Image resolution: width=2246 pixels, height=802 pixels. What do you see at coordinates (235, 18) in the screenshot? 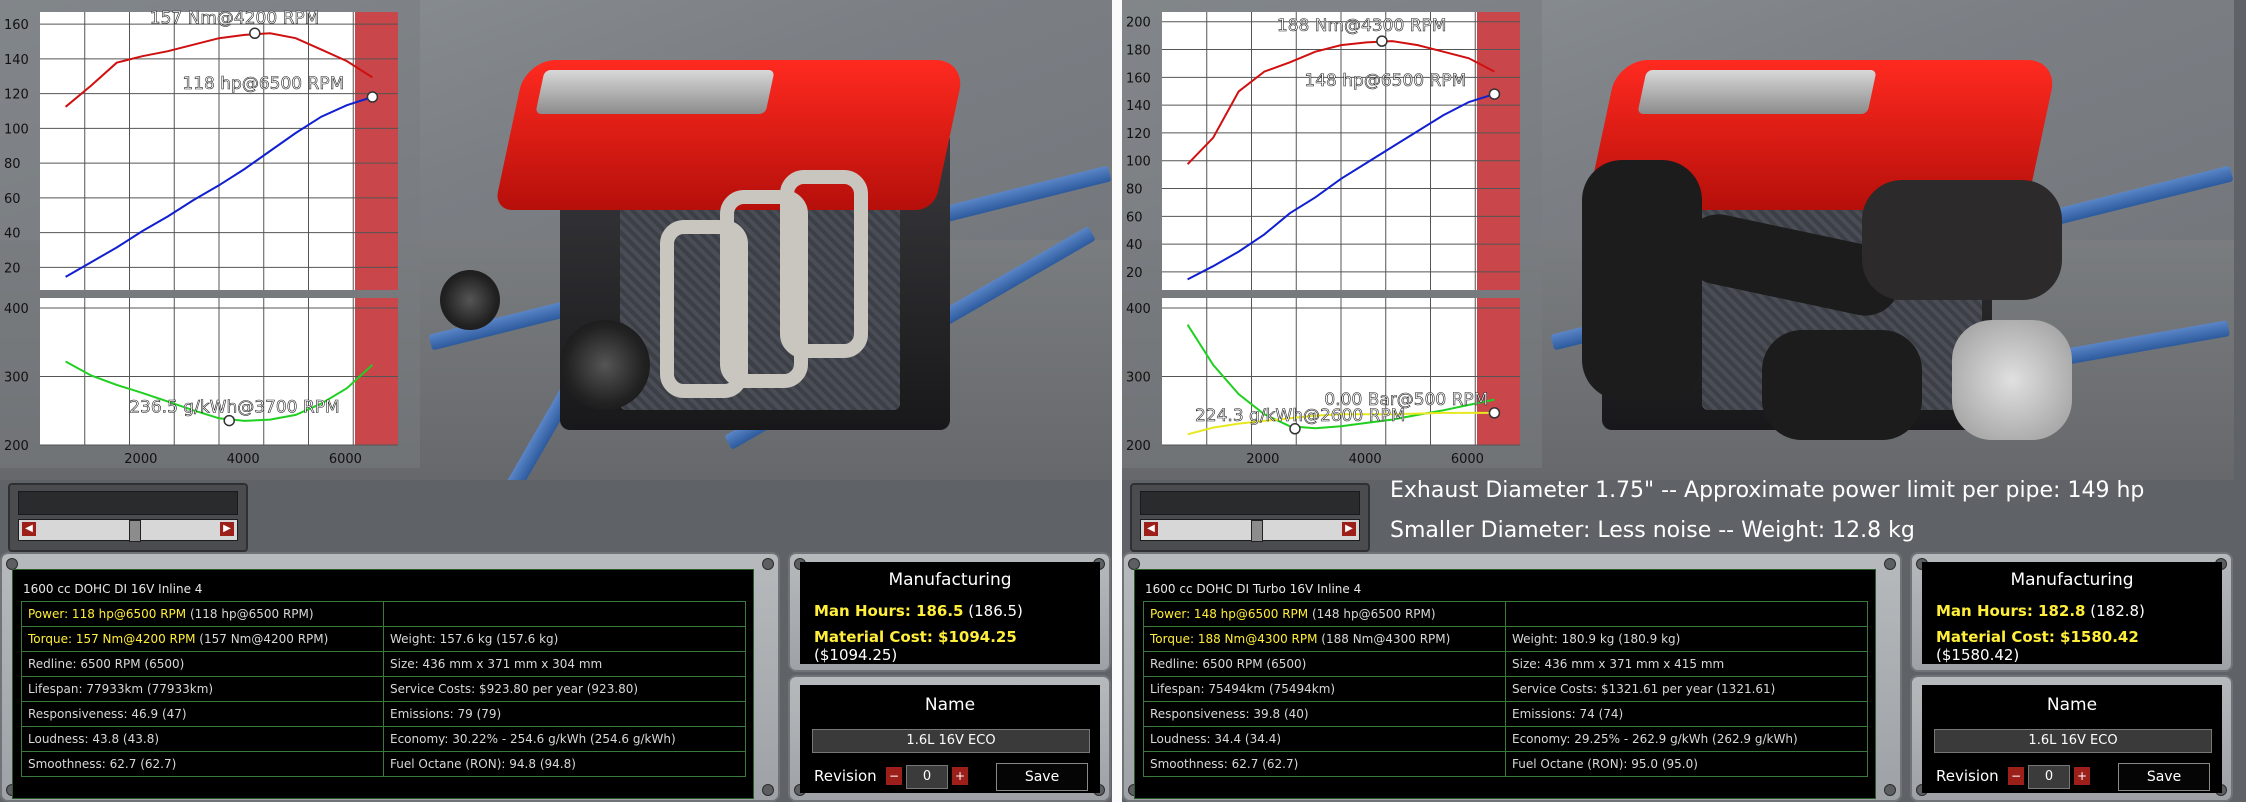
I see `torque-peak-label: 157 Nm@4200 RPM` at bounding box center [235, 18].